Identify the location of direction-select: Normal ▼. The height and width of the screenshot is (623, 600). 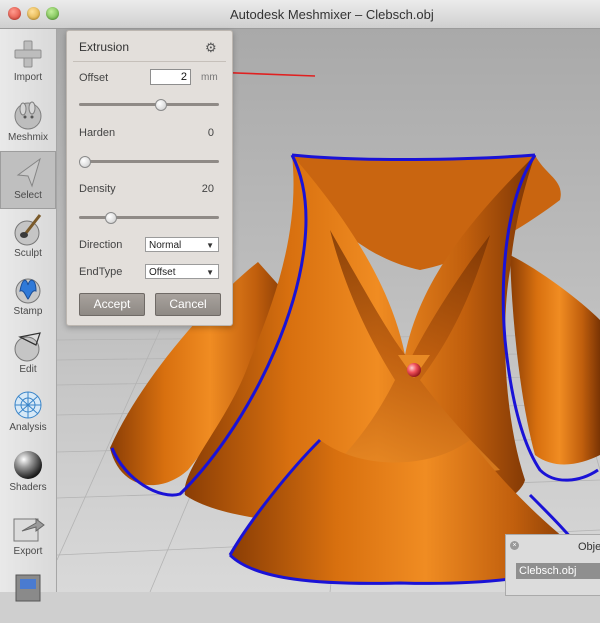
(182, 244).